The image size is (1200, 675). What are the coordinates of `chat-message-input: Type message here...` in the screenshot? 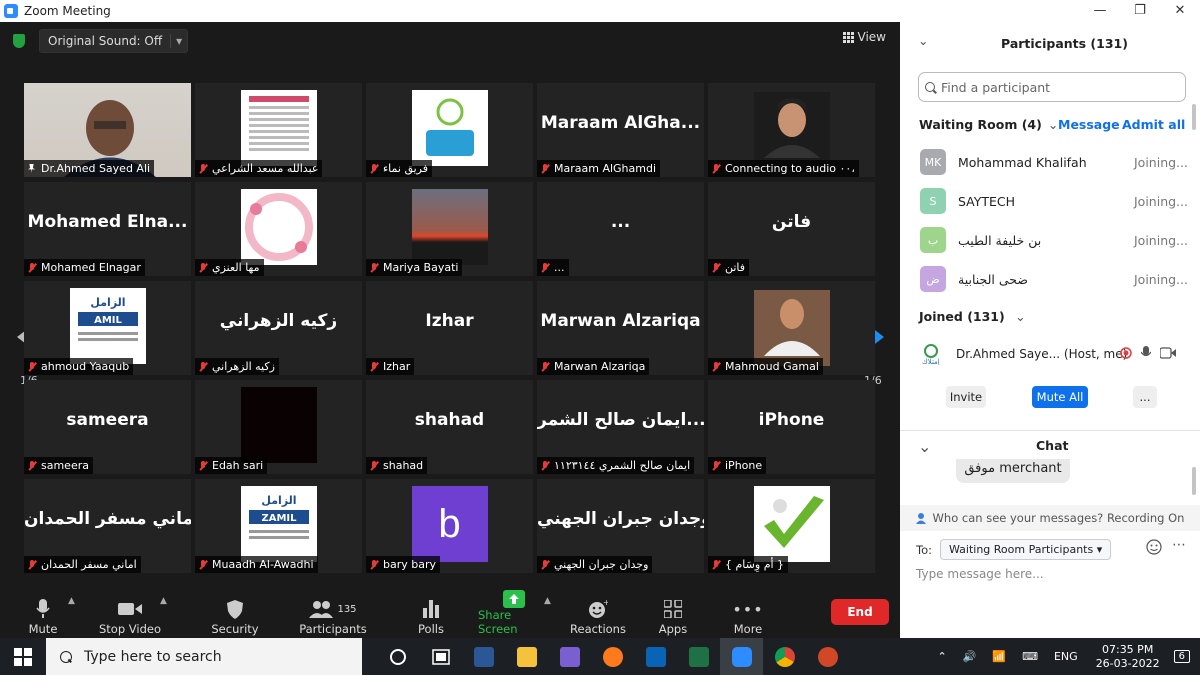 It's located at (980, 574).